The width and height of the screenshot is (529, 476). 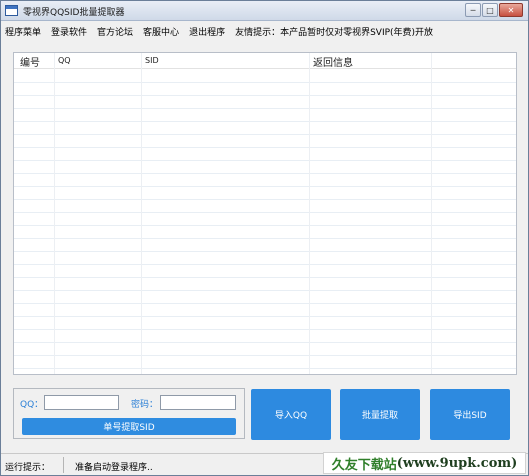 I want to click on status-label: 运行提示：, so click(x=28, y=468).